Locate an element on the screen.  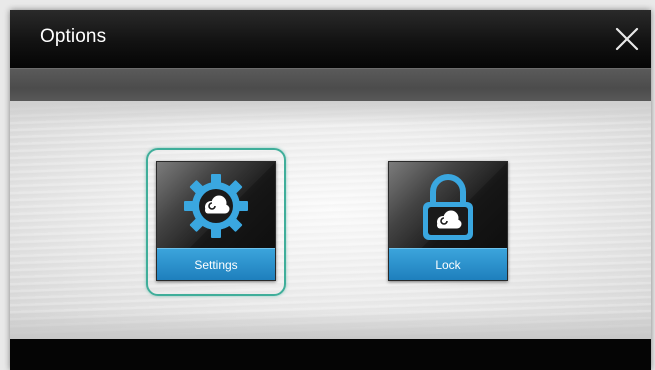
settings-label: Settings is located at coordinates (216, 265).